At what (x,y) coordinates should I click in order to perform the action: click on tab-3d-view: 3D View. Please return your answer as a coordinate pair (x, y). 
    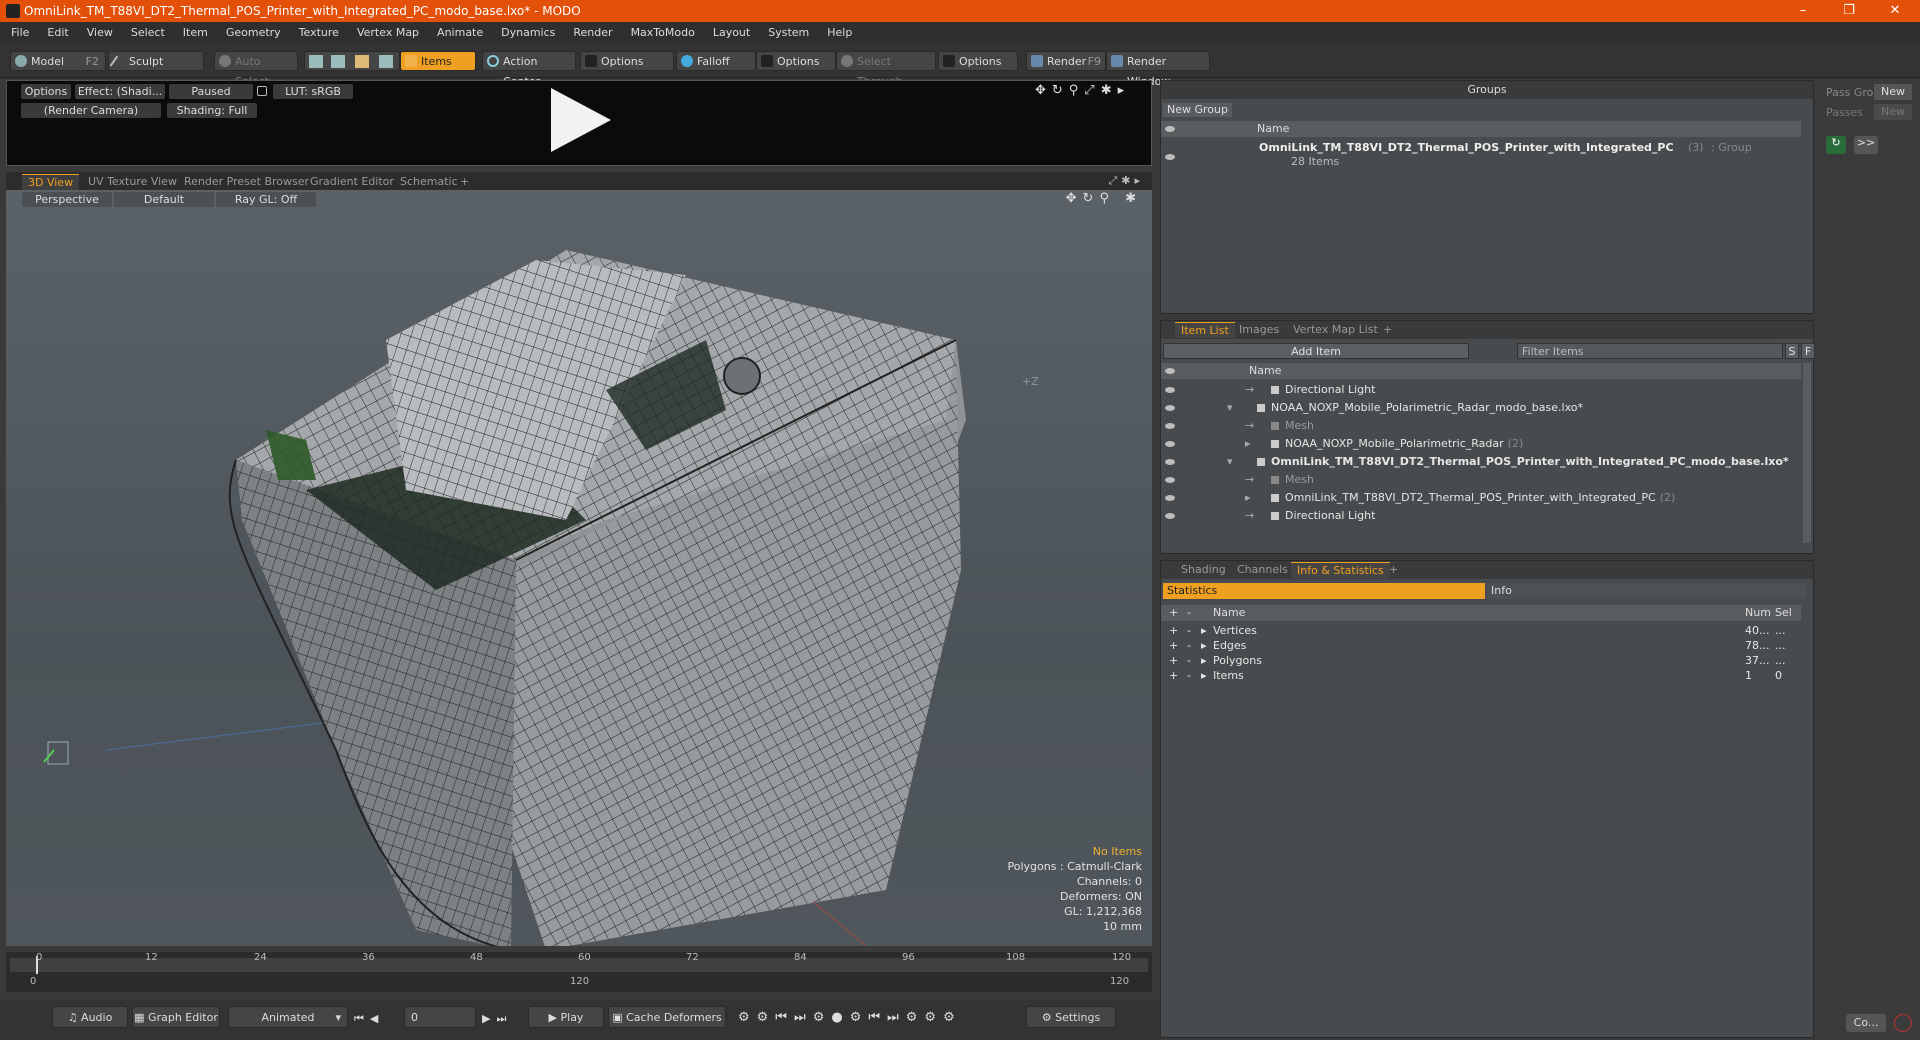
    Looking at the image, I should click on (51, 182).